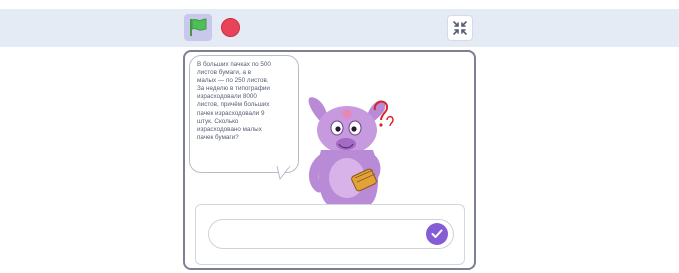  I want to click on submit-answer-button, so click(437, 234).